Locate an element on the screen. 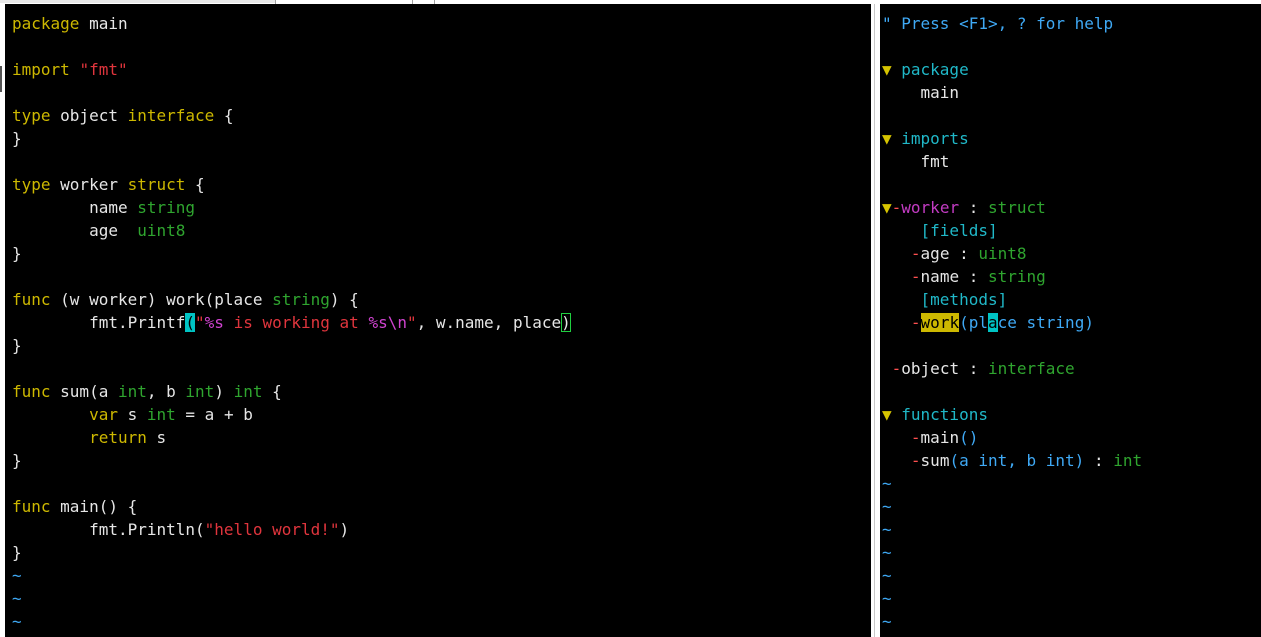 The width and height of the screenshot is (1261, 637). code-token: ( is located at coordinates (190, 322).